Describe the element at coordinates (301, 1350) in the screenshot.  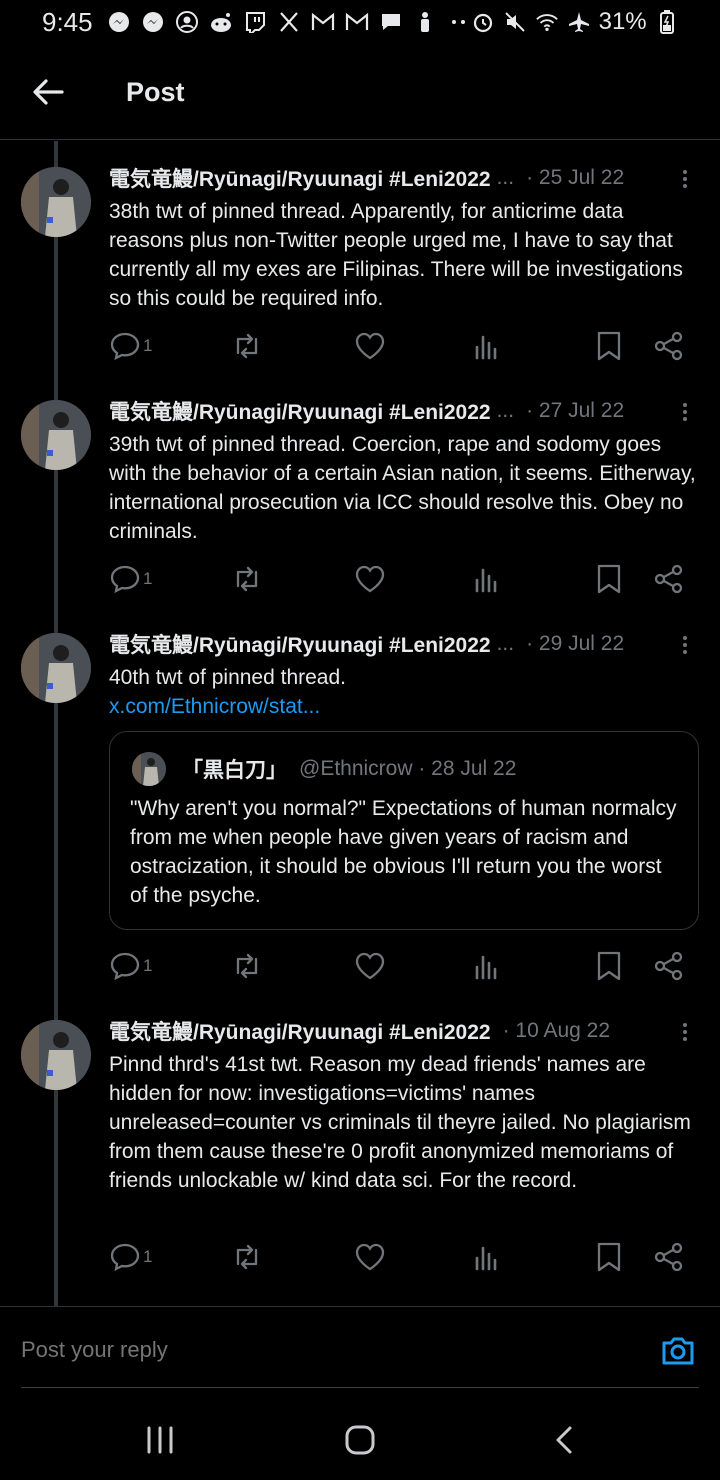
I see `reply-input` at that location.